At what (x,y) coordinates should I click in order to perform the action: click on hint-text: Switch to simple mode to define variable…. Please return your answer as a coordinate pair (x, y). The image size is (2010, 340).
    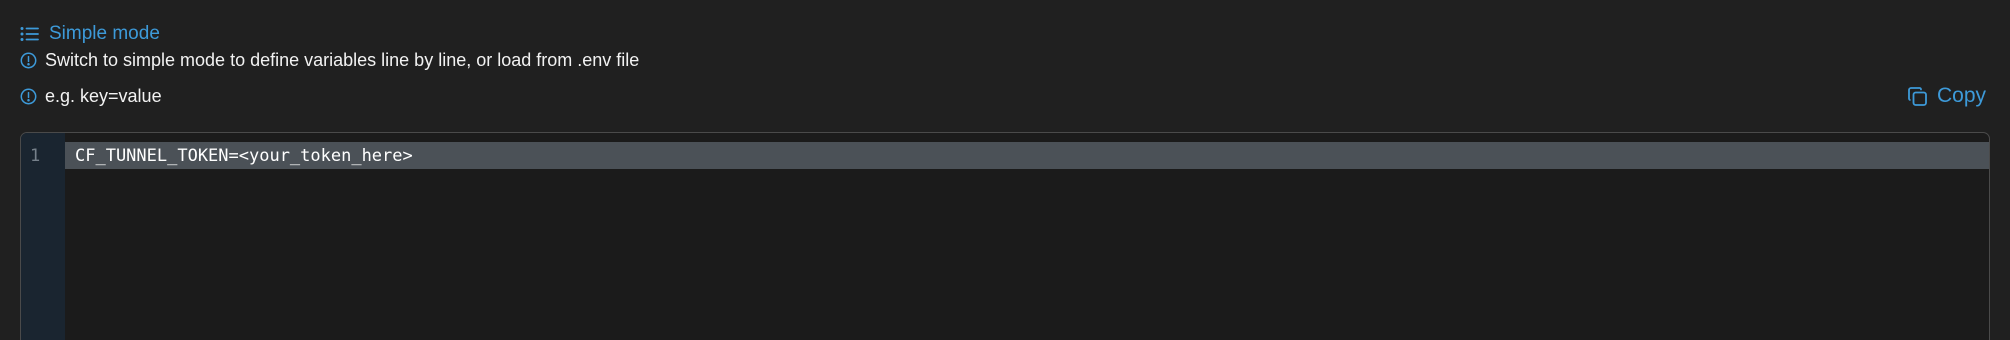
    Looking at the image, I should click on (342, 60).